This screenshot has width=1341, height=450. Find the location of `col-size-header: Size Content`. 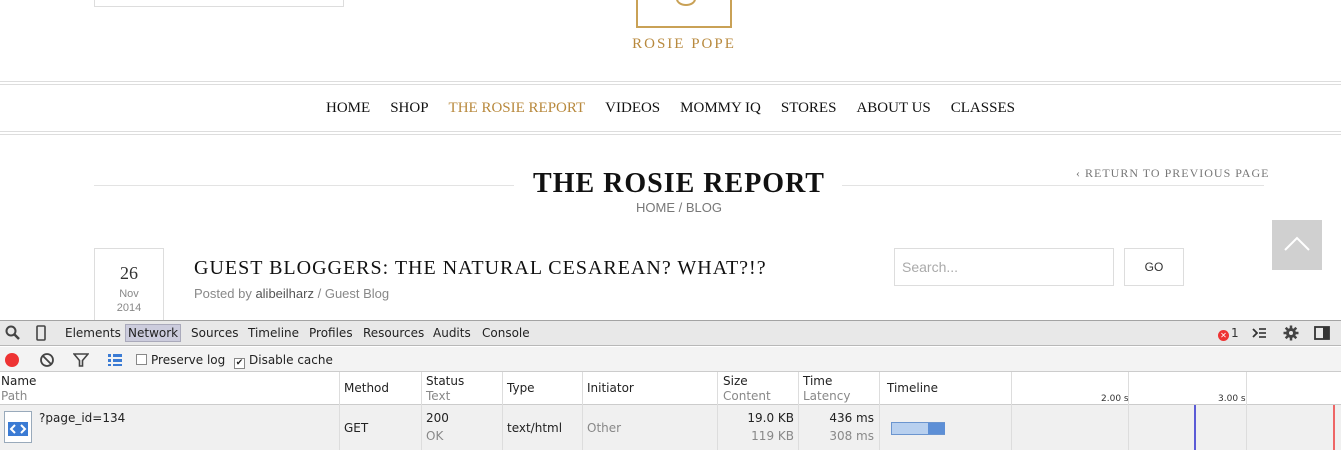

col-size-header: Size Content is located at coordinates (747, 389).